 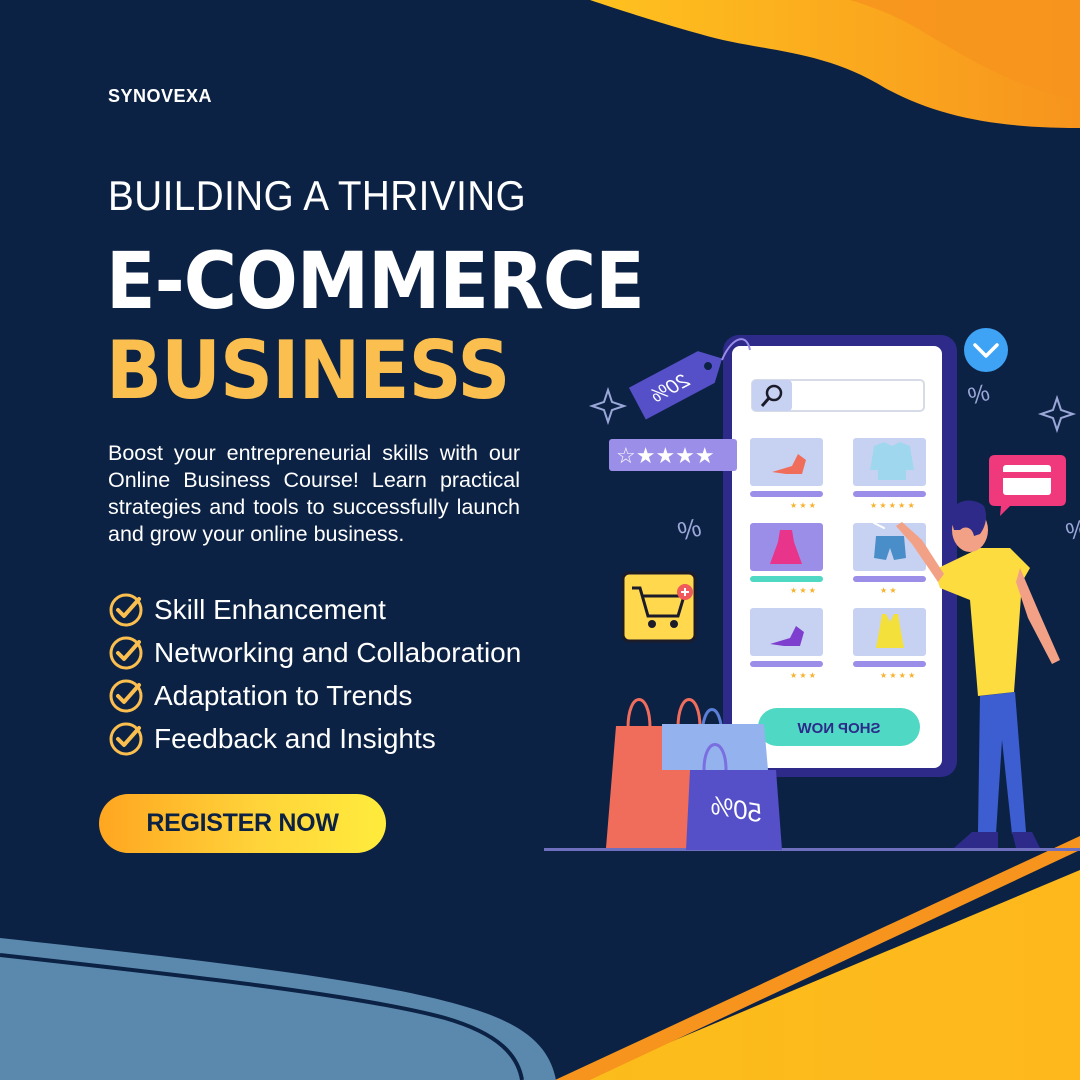 I want to click on credit-card-icon, so click(x=1027, y=485).